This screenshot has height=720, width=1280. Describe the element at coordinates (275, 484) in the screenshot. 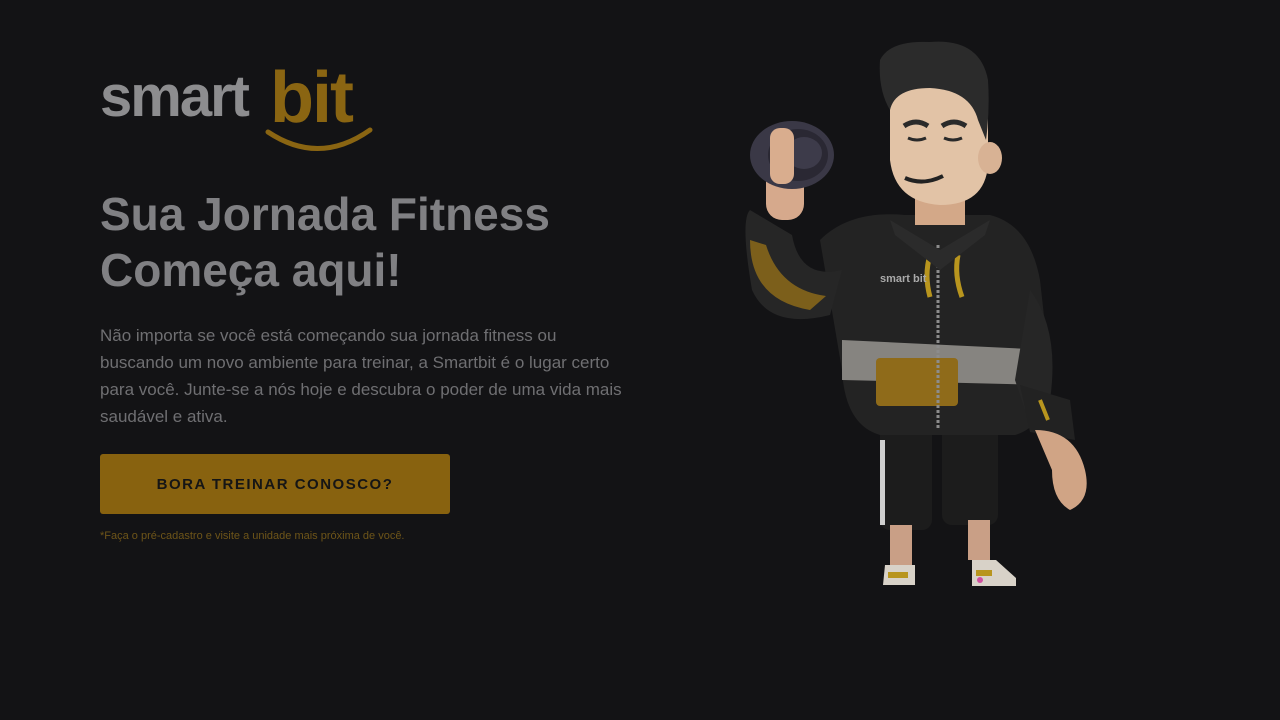

I see `cta-button: BORA TREINAR CONOSCO?` at that location.